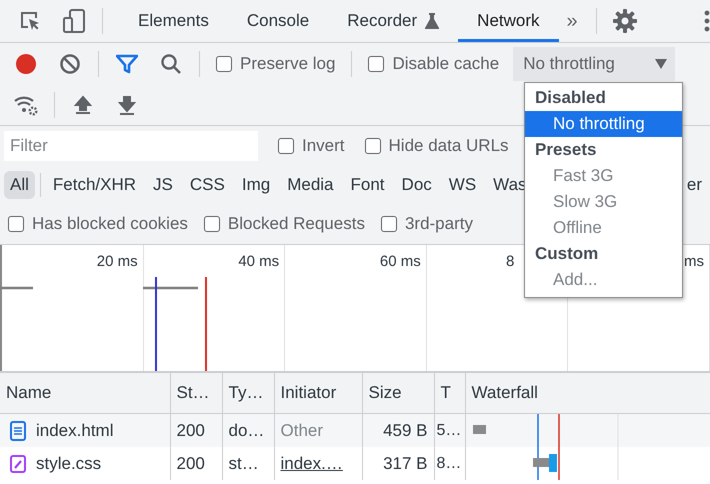 Image resolution: width=710 pixels, height=484 pixels. What do you see at coordinates (70, 64) in the screenshot?
I see `clear-icon` at bounding box center [70, 64].